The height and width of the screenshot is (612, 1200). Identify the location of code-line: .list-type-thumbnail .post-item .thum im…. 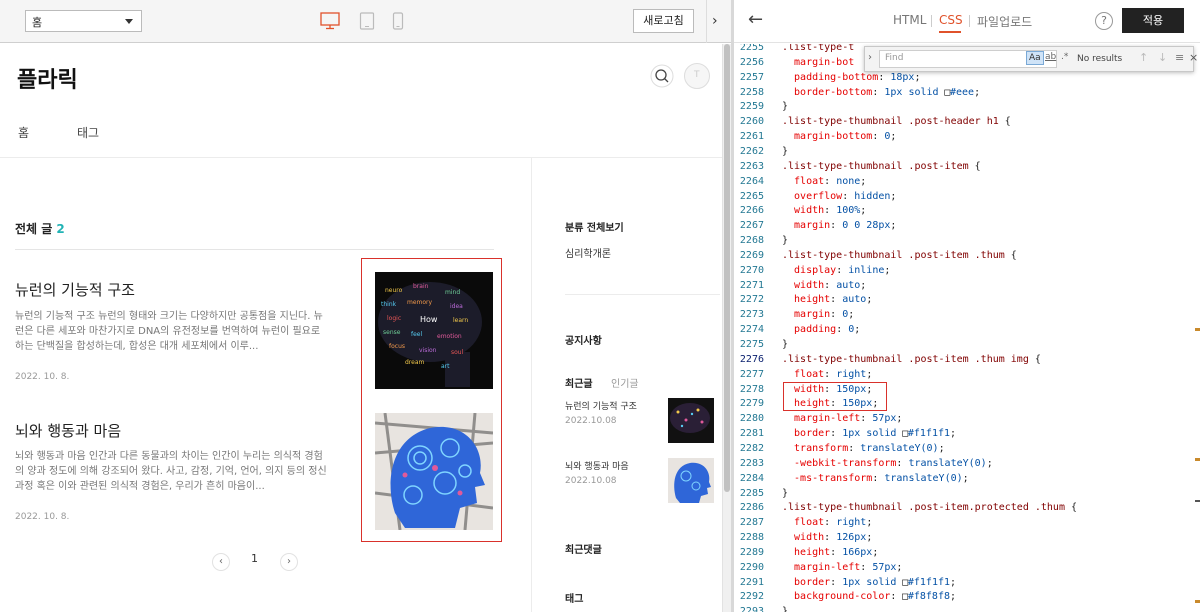
(911, 359).